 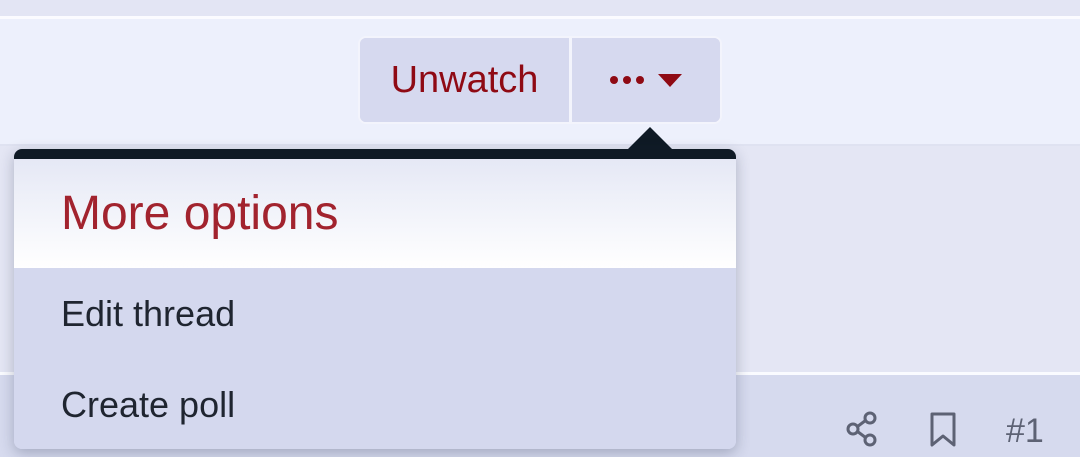 I want to click on more-options-button, so click(x=646, y=80).